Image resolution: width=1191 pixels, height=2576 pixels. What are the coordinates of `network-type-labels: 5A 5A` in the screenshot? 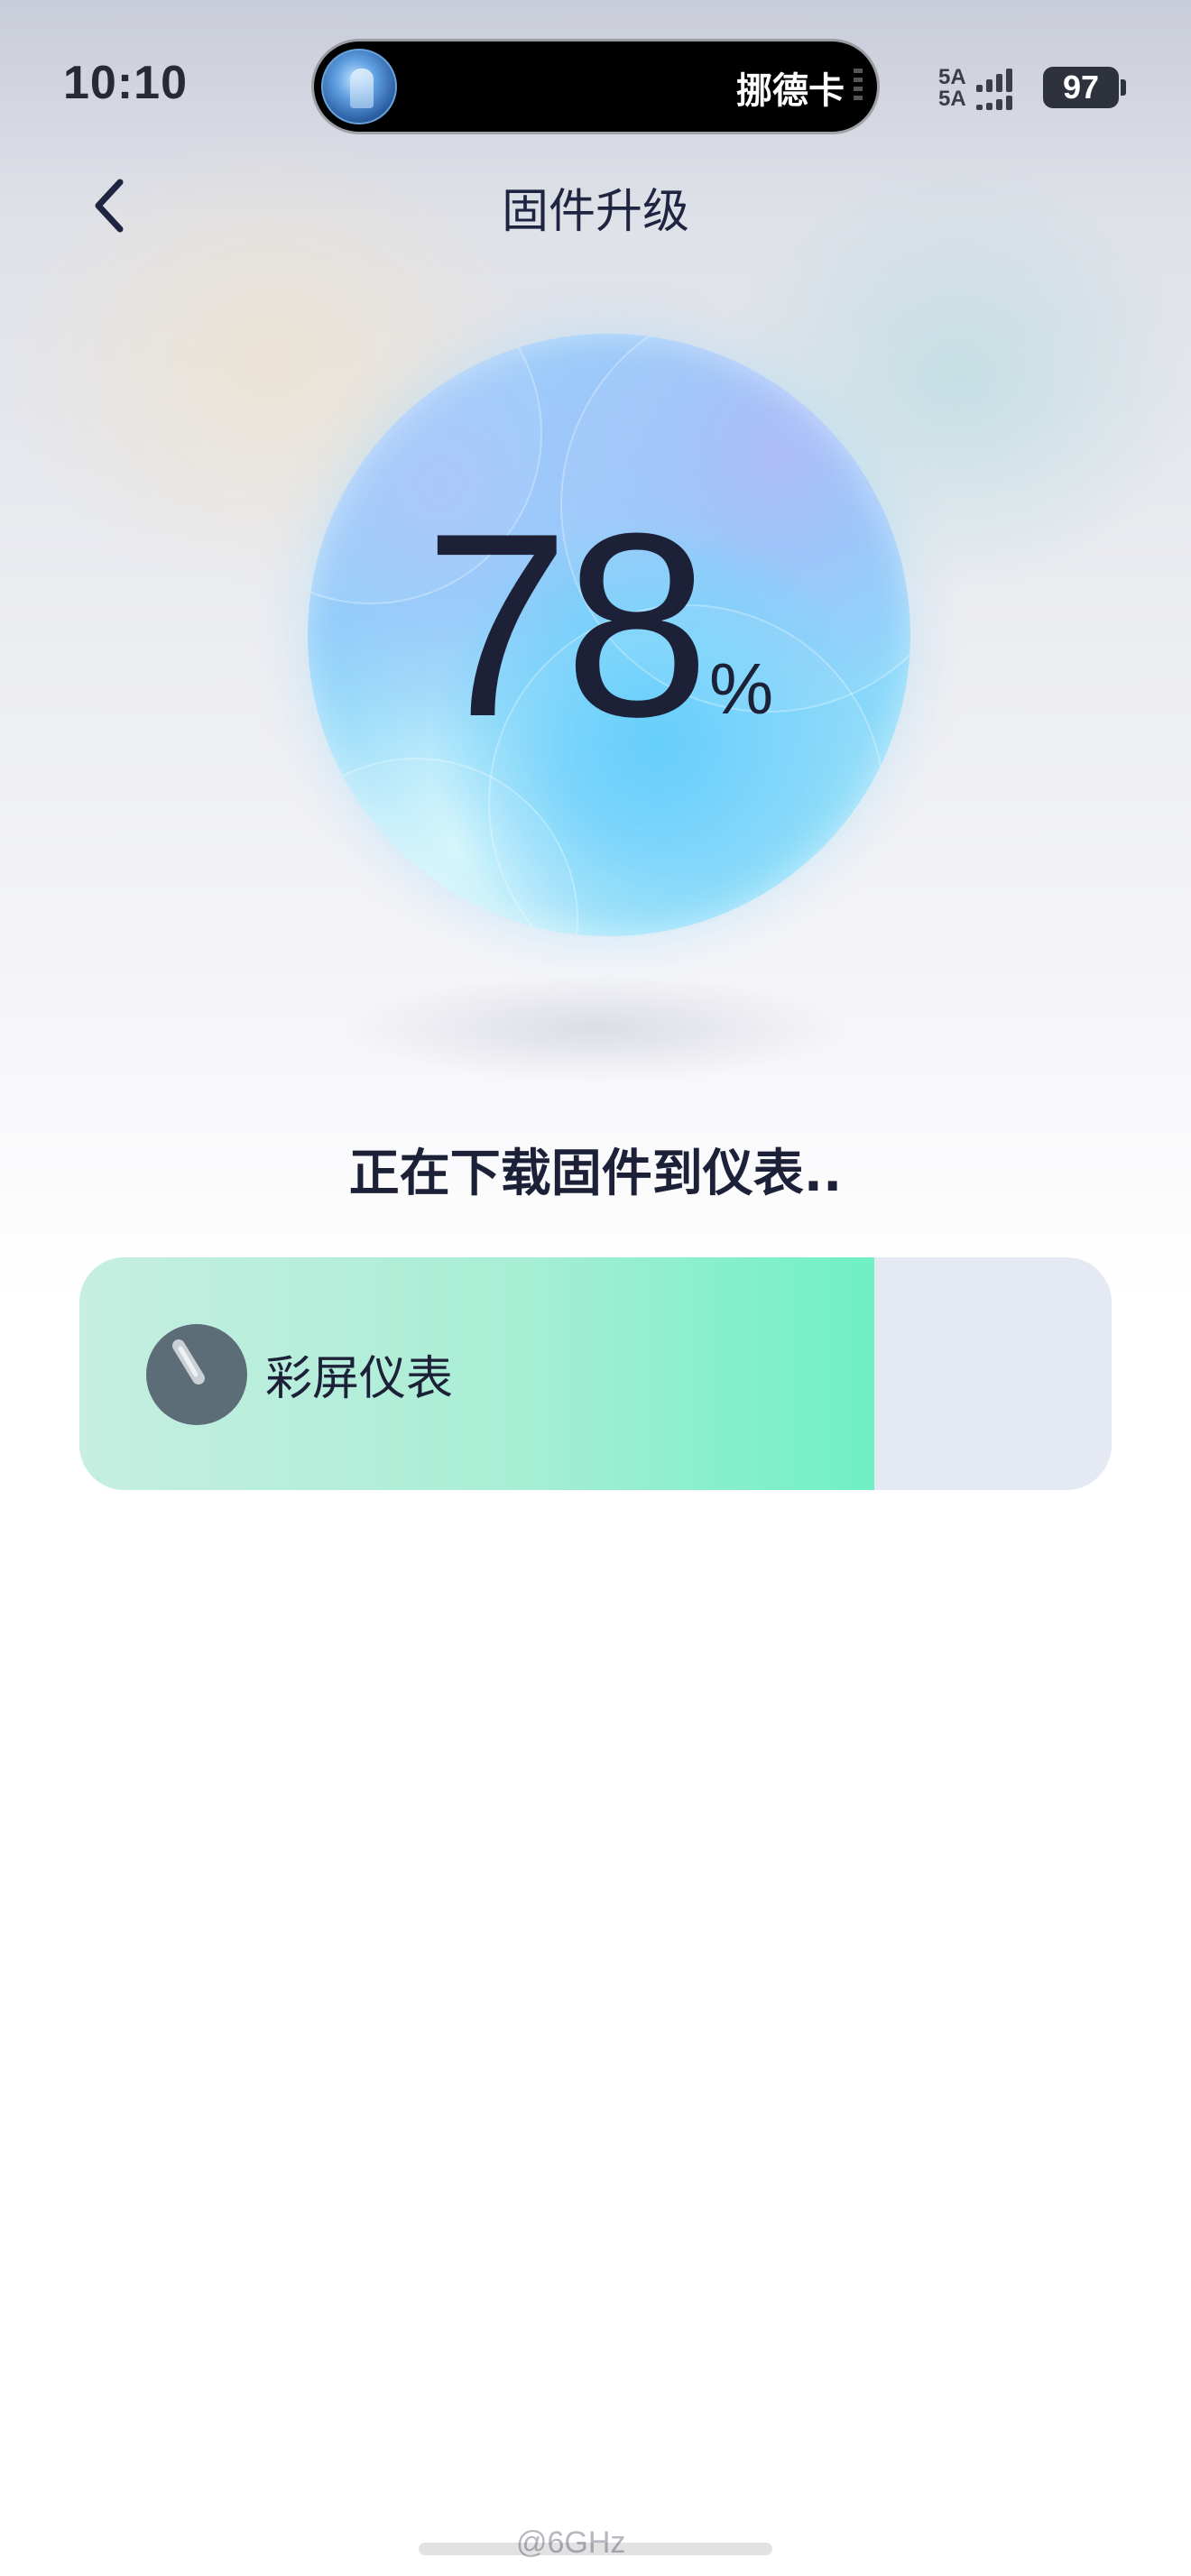 It's located at (952, 89).